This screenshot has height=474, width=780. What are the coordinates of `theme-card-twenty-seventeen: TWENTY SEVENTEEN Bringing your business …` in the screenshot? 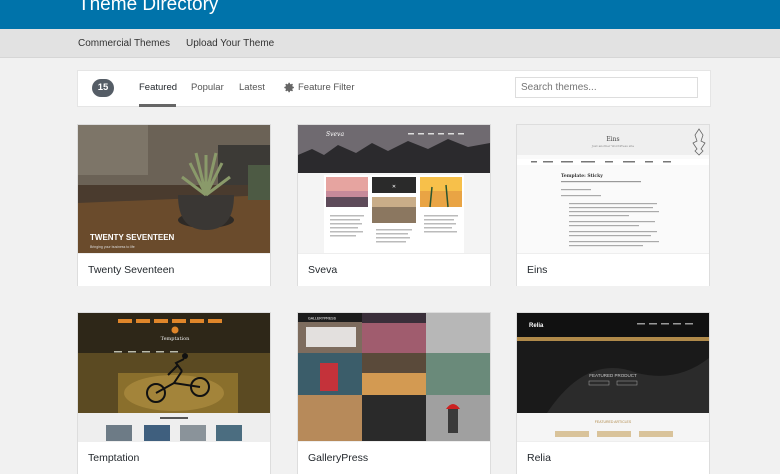 It's located at (174, 205).